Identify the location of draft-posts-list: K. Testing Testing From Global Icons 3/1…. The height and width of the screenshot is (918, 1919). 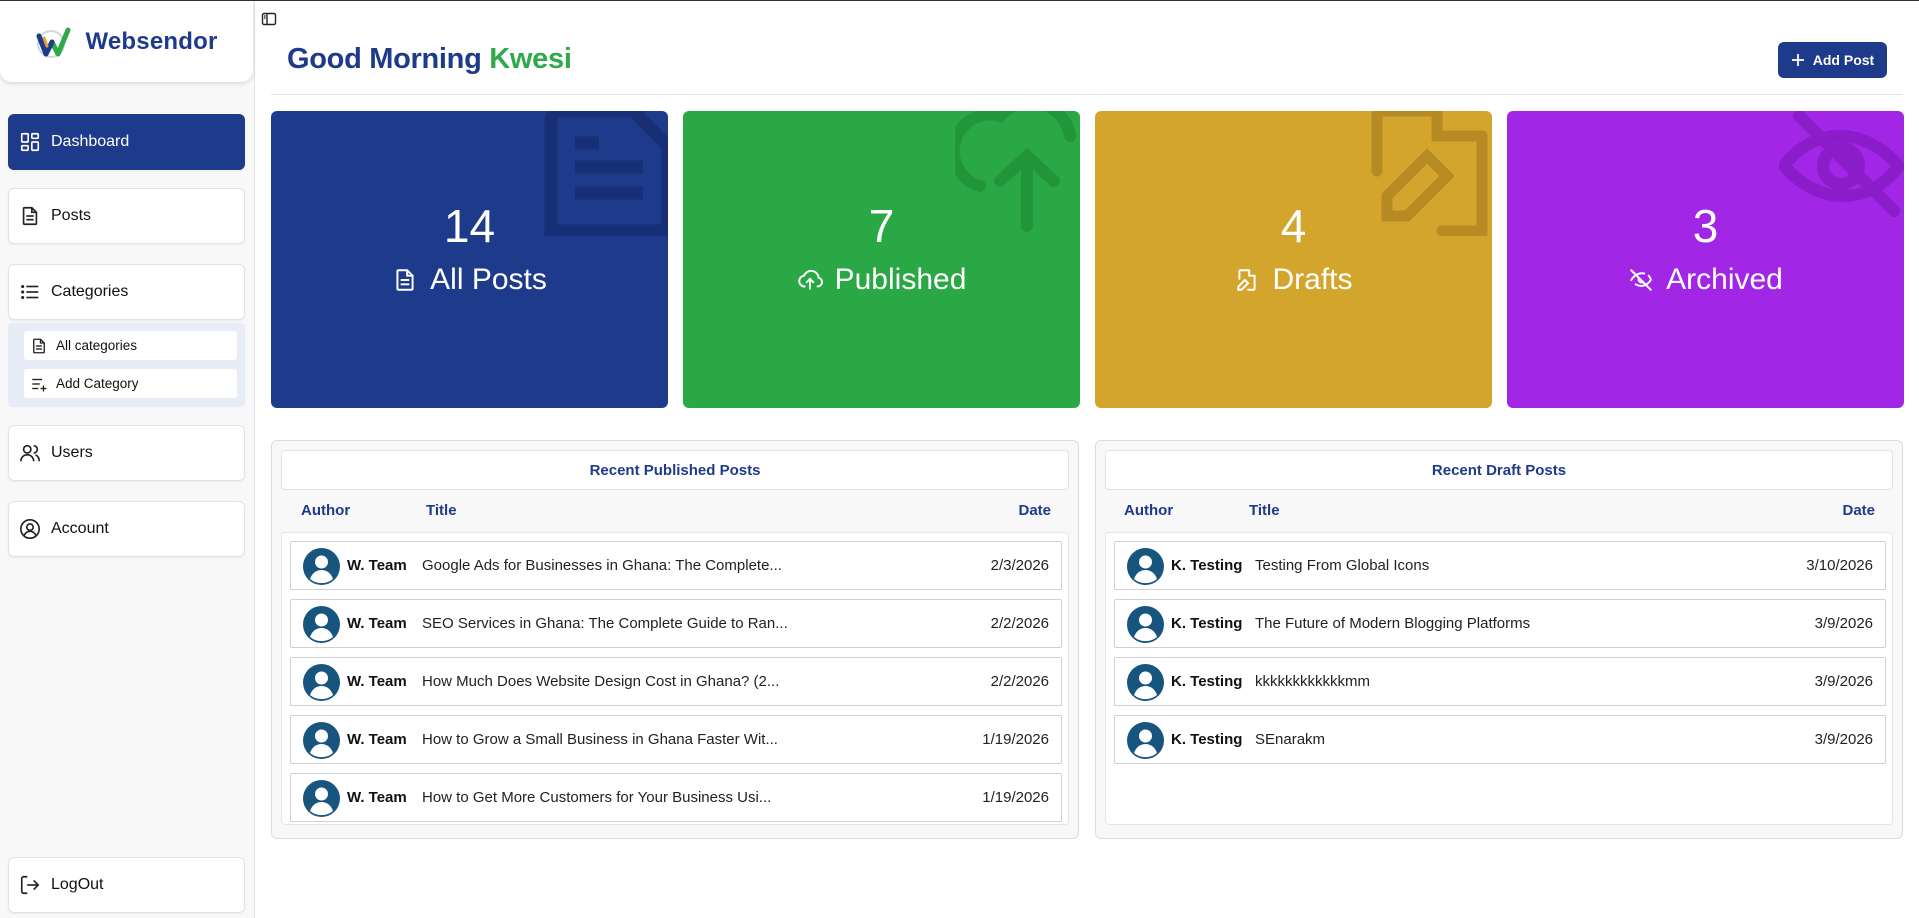
(1499, 678).